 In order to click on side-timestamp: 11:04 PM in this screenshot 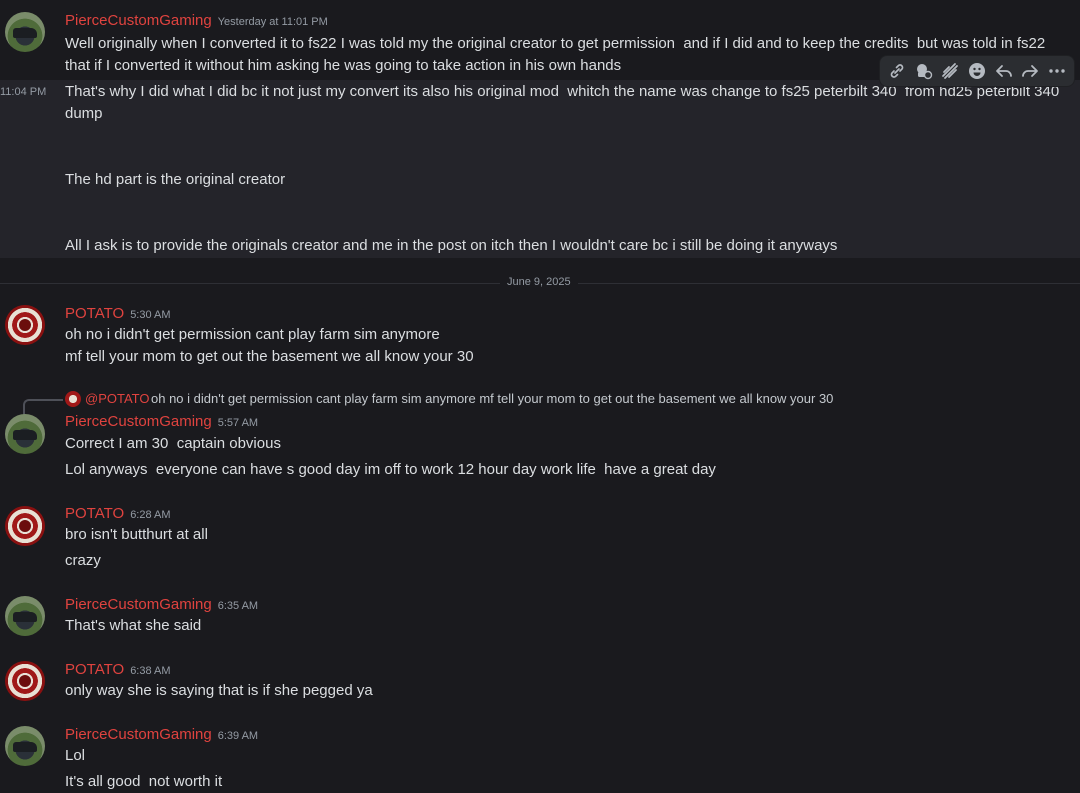, I will do `click(23, 92)`.